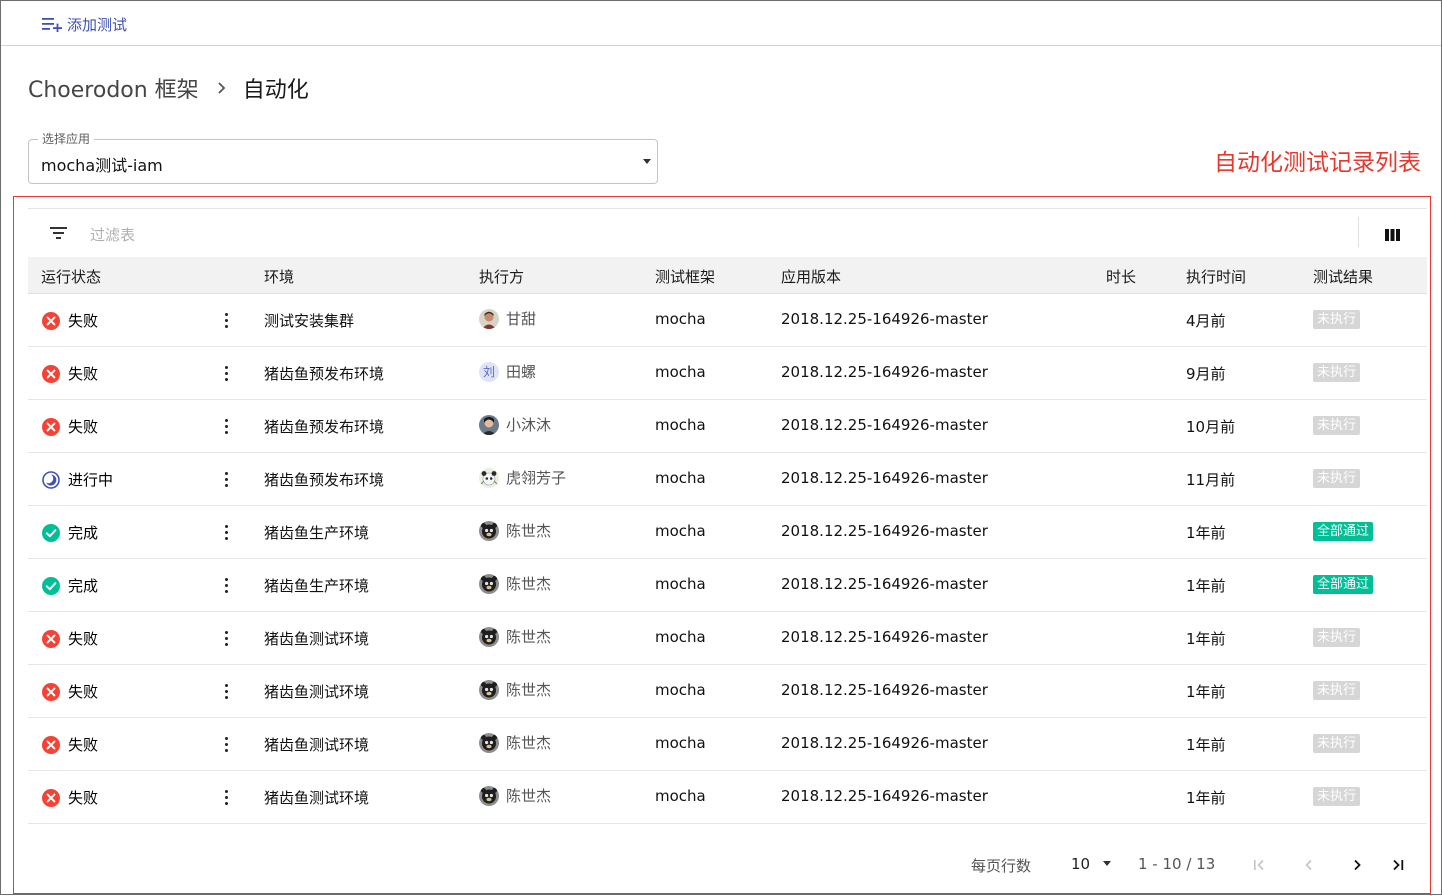  Describe the element at coordinates (1343, 276) in the screenshot. I see `column-header-result: 测试结果` at that location.